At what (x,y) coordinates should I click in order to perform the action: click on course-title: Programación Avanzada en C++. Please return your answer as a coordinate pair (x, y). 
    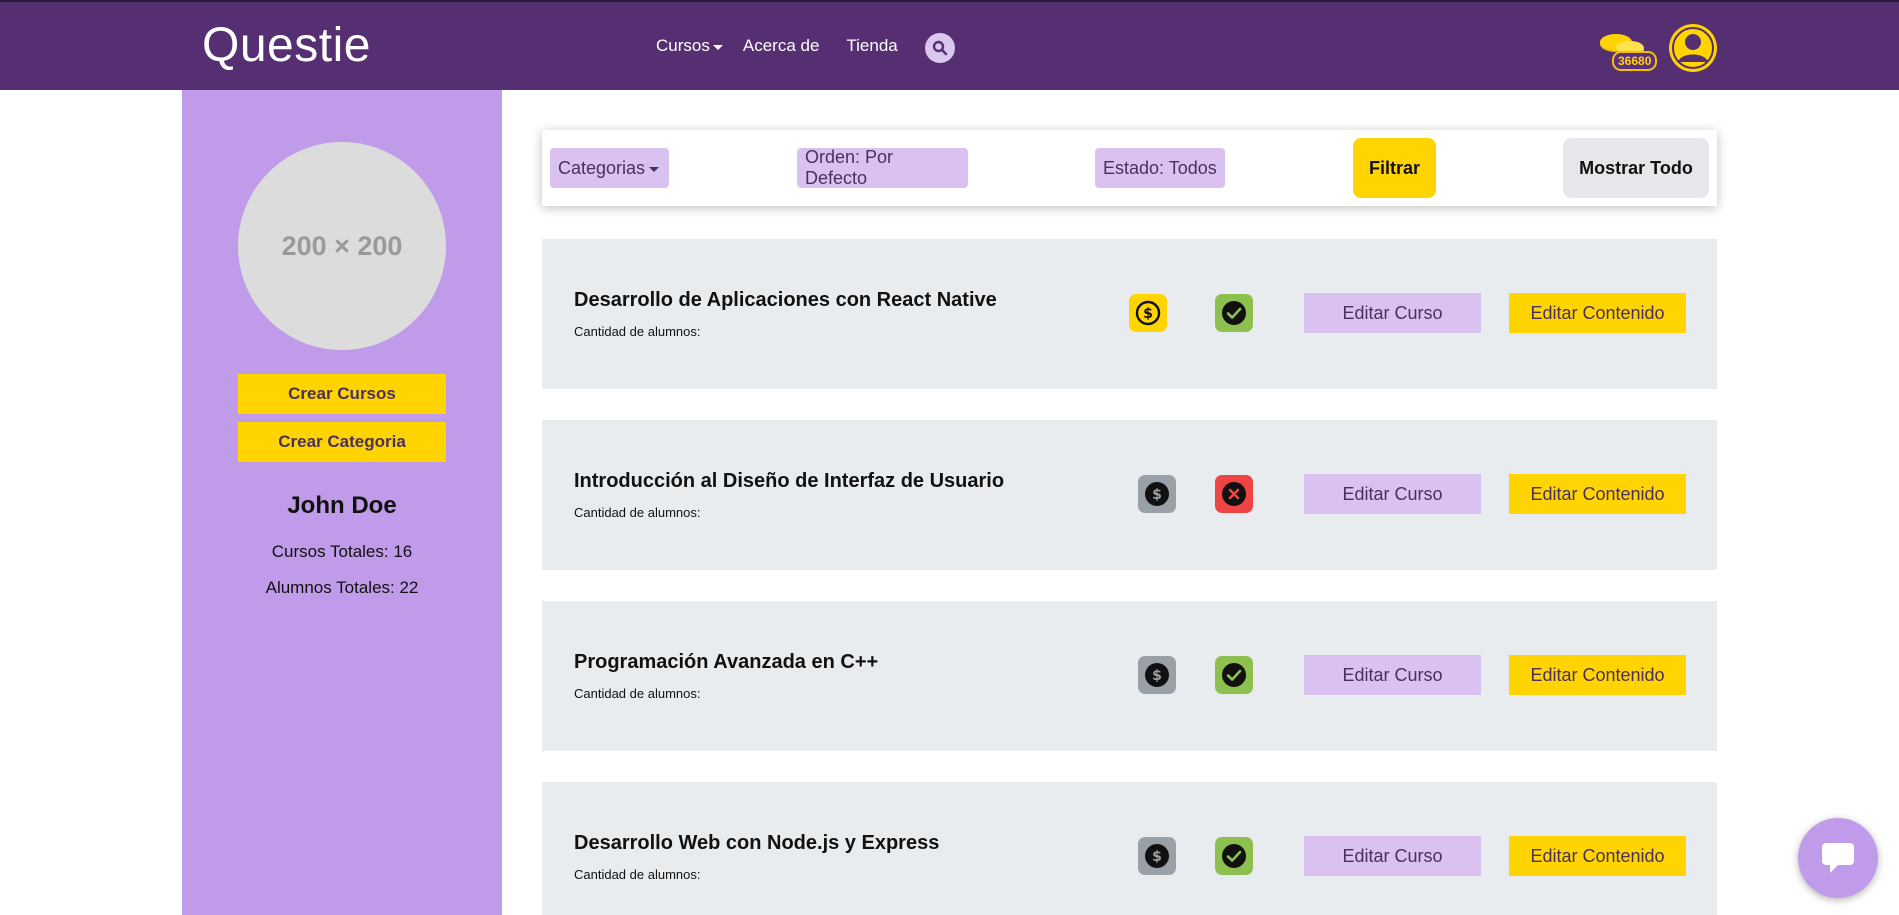
    Looking at the image, I should click on (726, 662).